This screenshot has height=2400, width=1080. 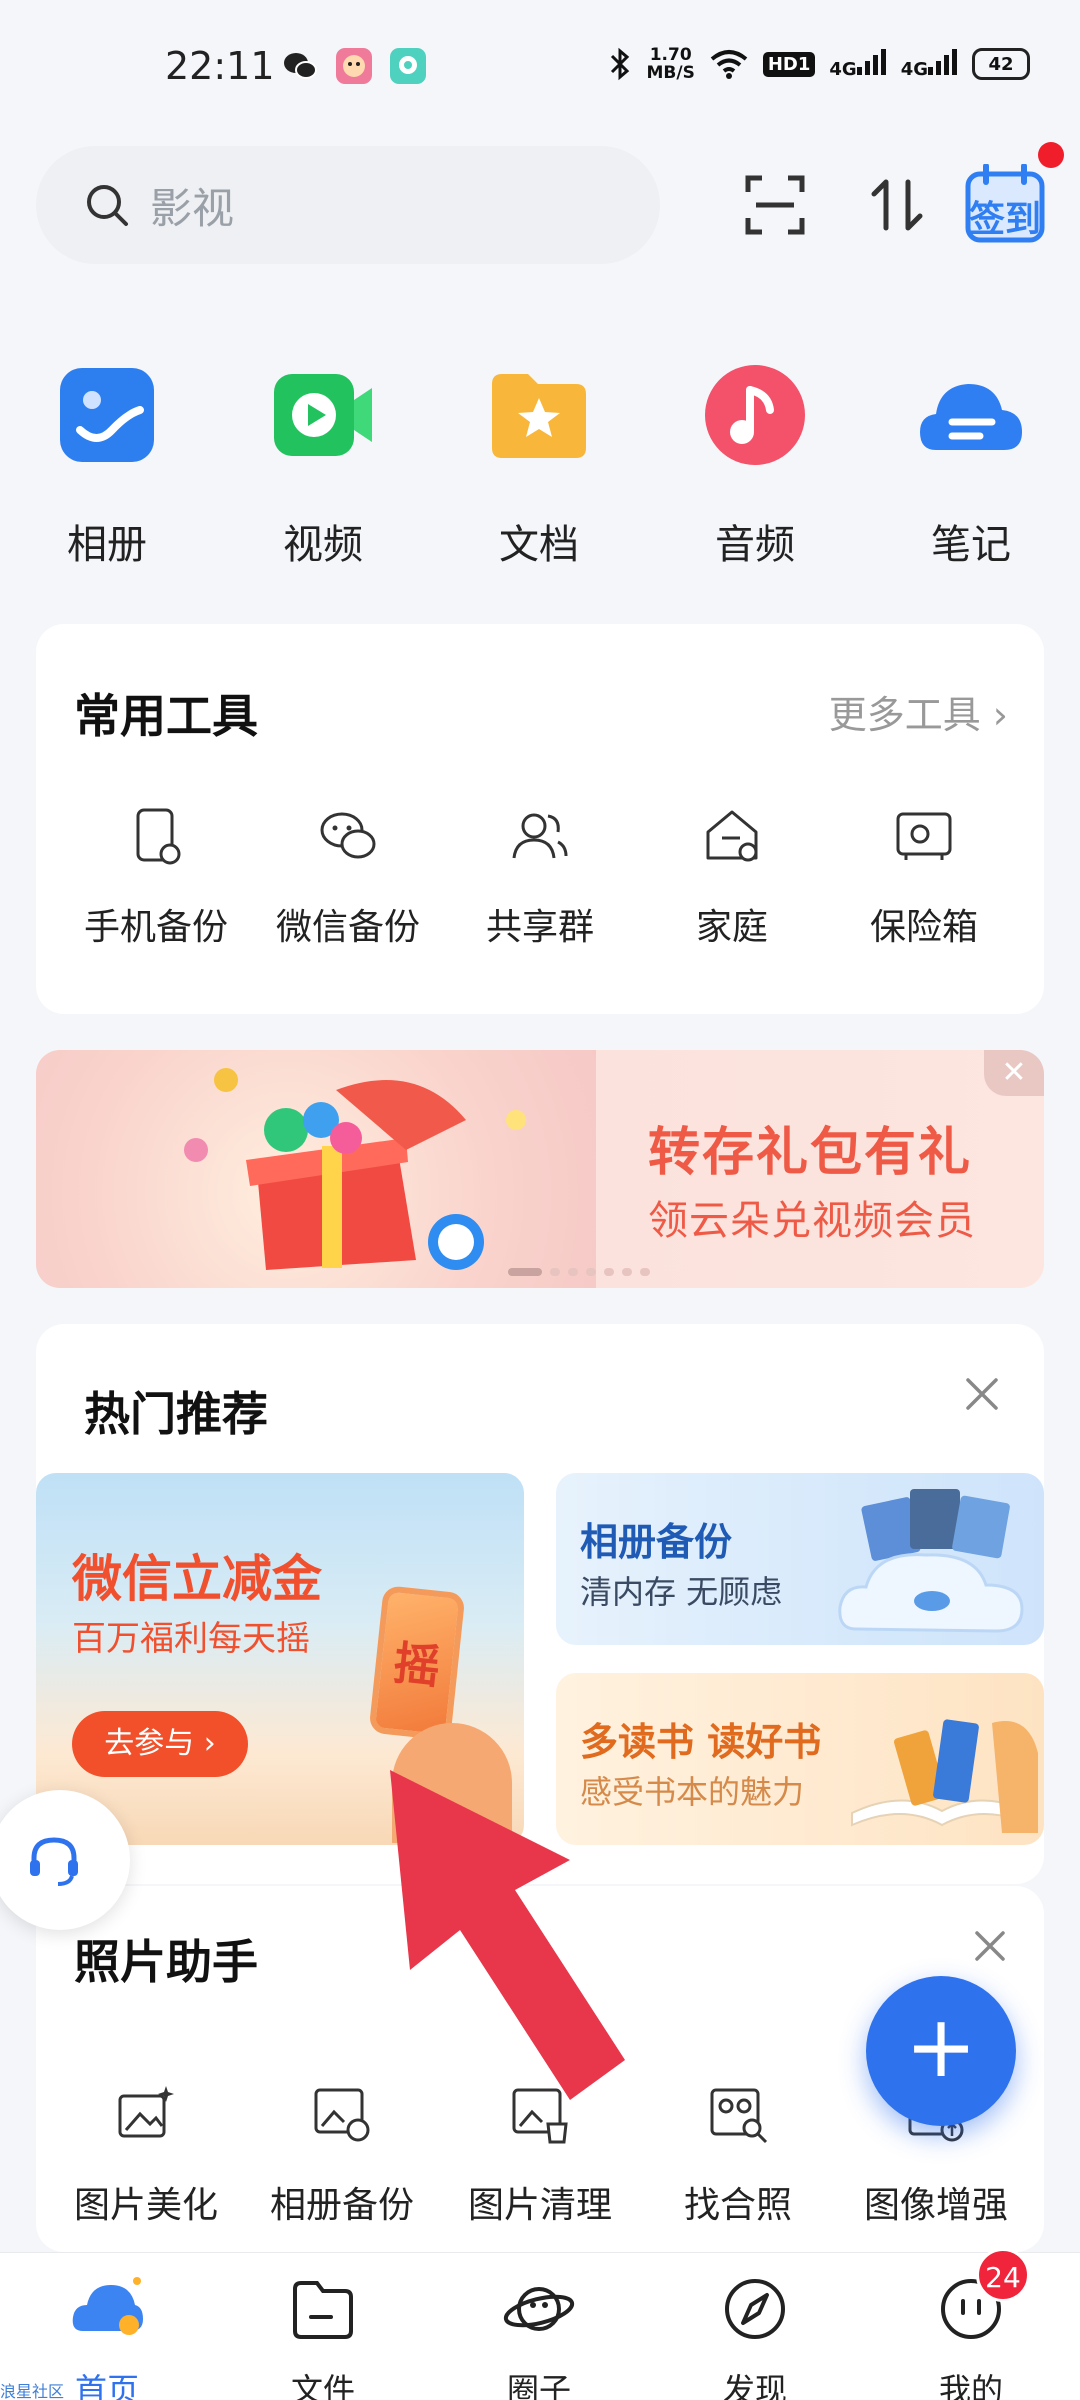 What do you see at coordinates (732, 836) in the screenshot?
I see `family-home-icon` at bounding box center [732, 836].